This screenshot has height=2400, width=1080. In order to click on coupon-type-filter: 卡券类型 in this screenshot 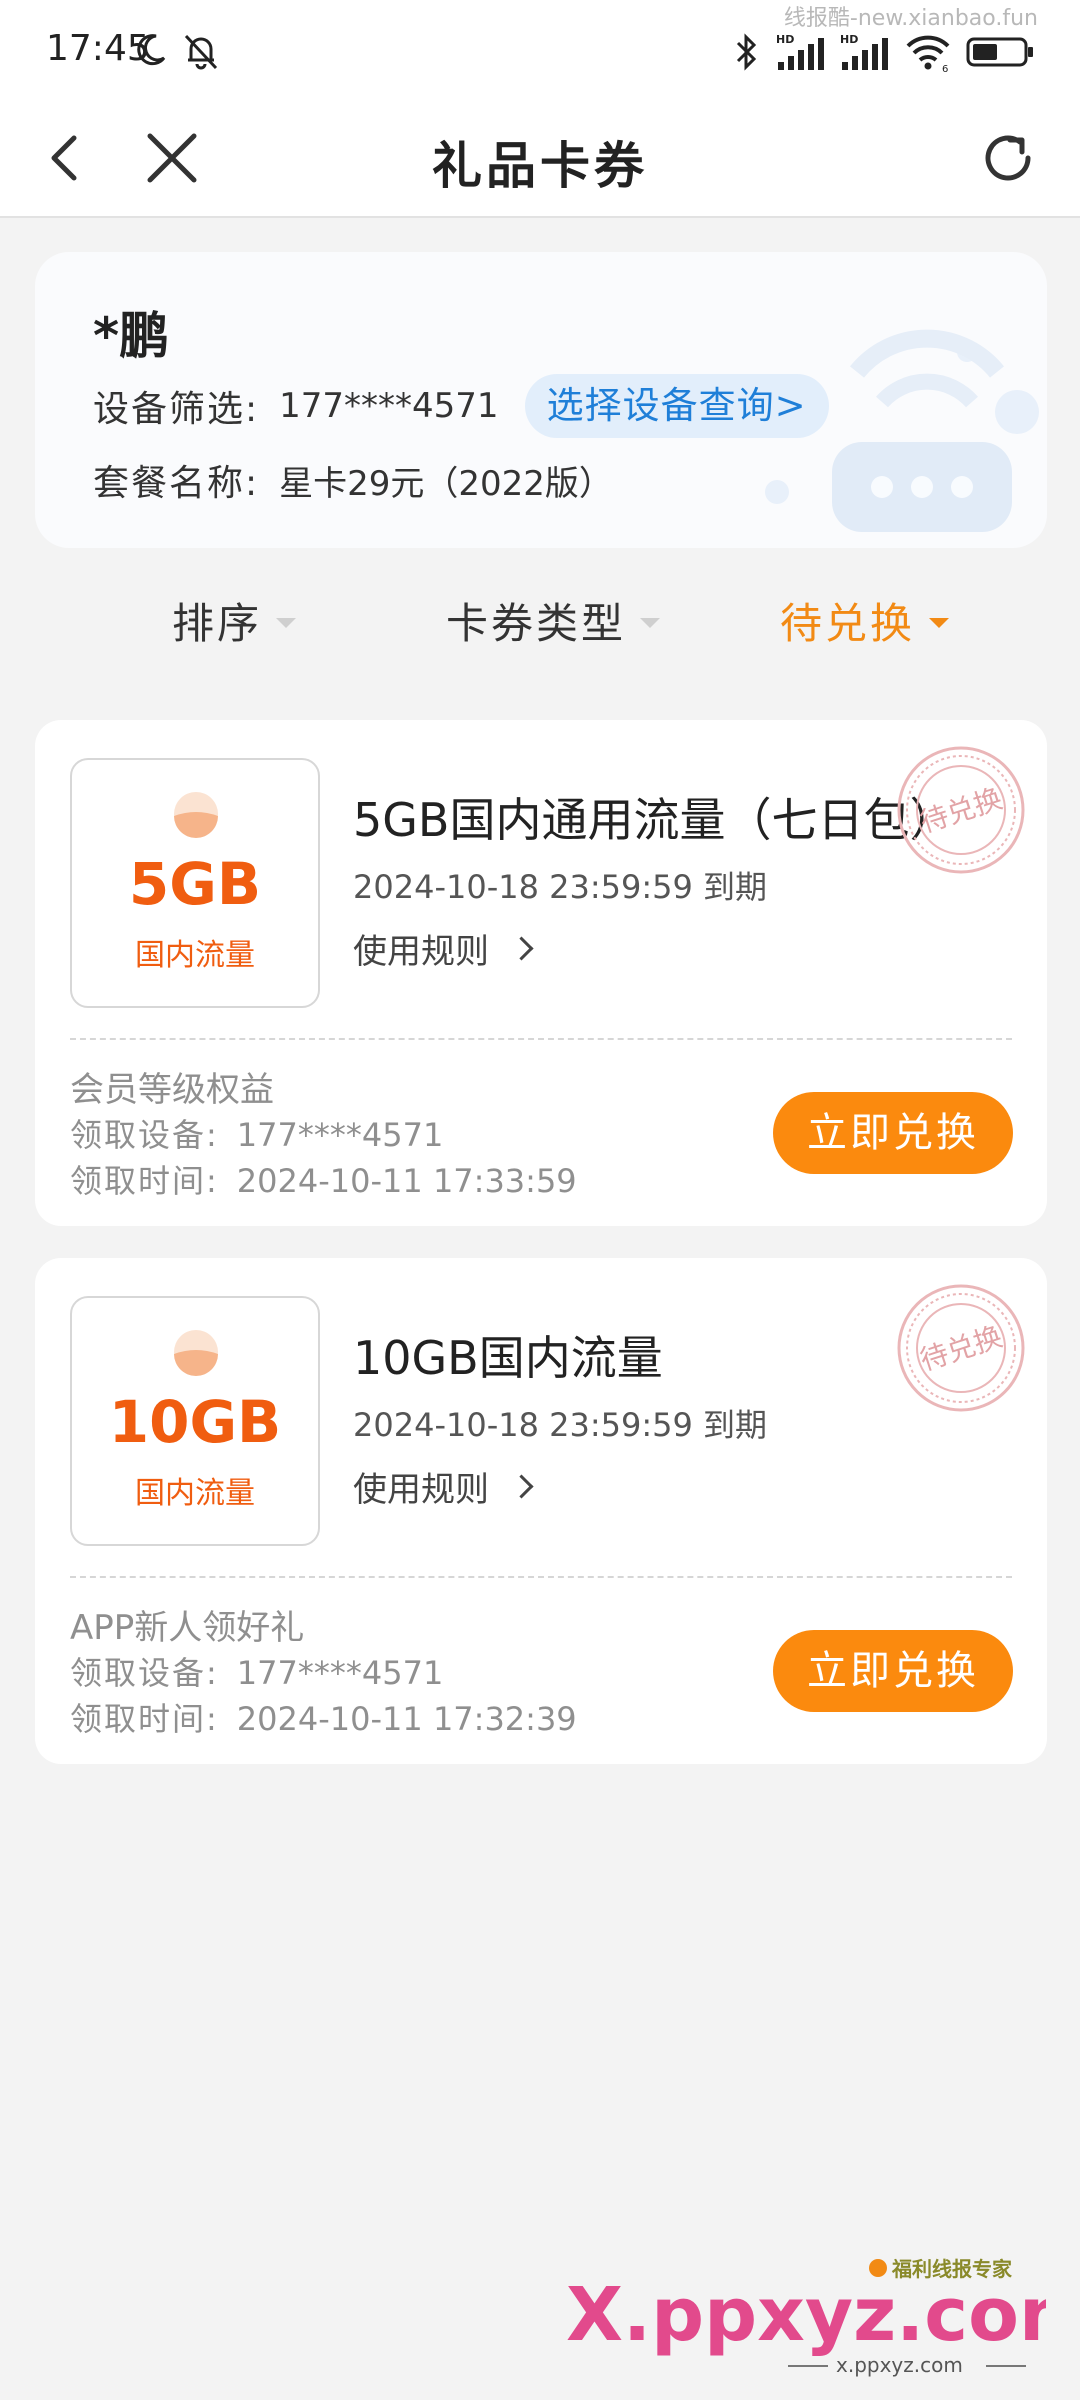, I will do `click(553, 620)`.